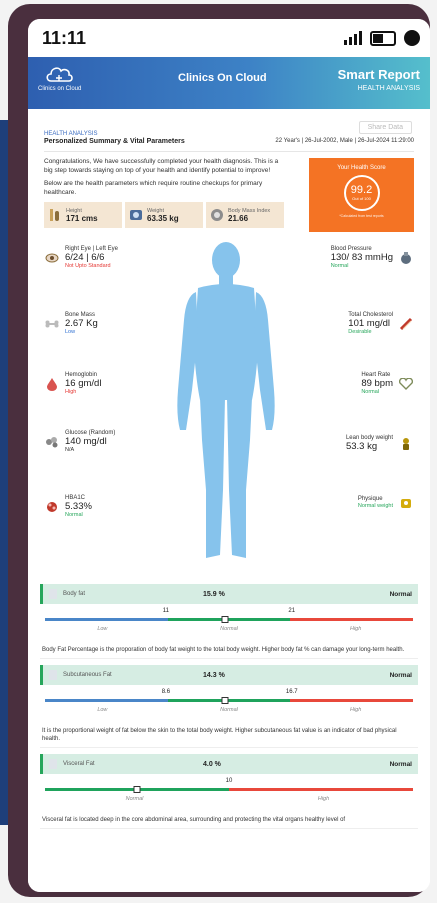 Image resolution: width=437 pixels, height=903 pixels. Describe the element at coordinates (406, 444) in the screenshot. I see `lean-body-icon` at that location.